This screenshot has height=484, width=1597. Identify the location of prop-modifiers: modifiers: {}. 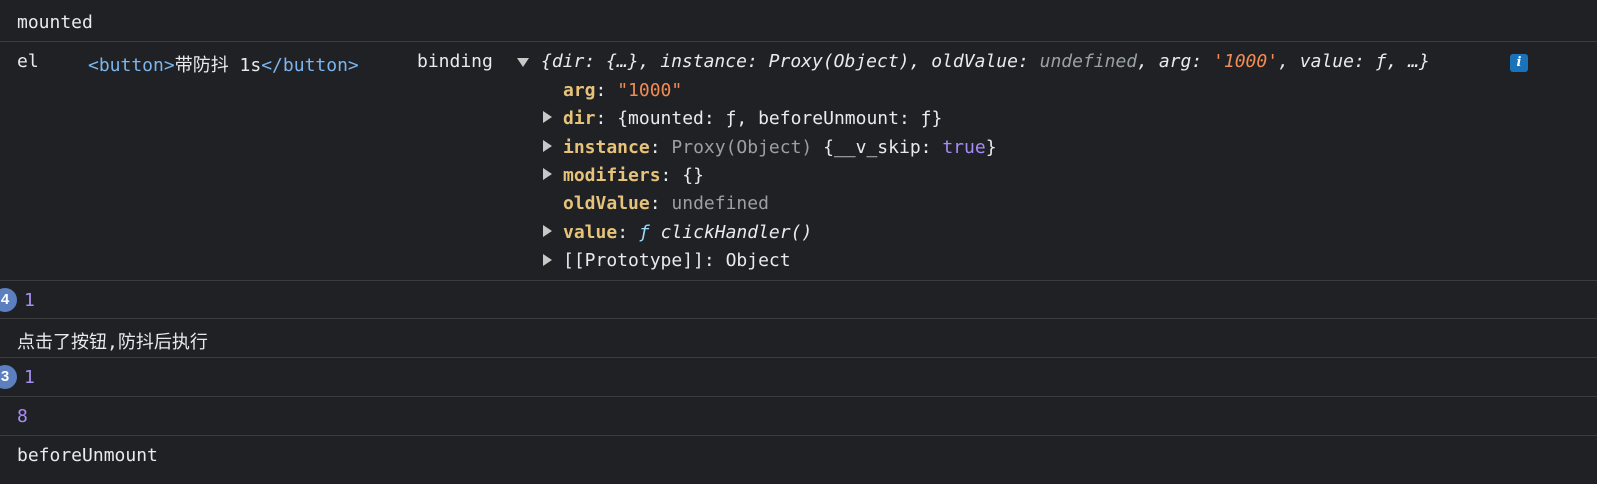
(633, 175).